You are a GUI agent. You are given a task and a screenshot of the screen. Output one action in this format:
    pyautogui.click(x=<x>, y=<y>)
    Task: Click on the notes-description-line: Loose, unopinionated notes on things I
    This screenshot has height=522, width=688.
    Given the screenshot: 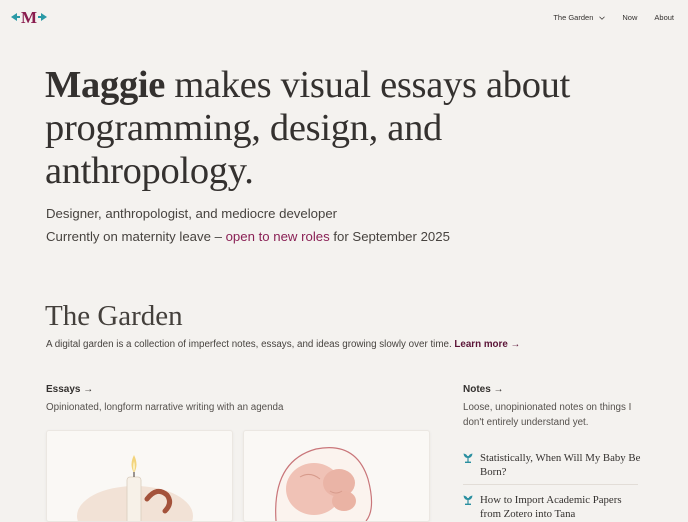 What is the action you would take?
    pyautogui.click(x=547, y=407)
    